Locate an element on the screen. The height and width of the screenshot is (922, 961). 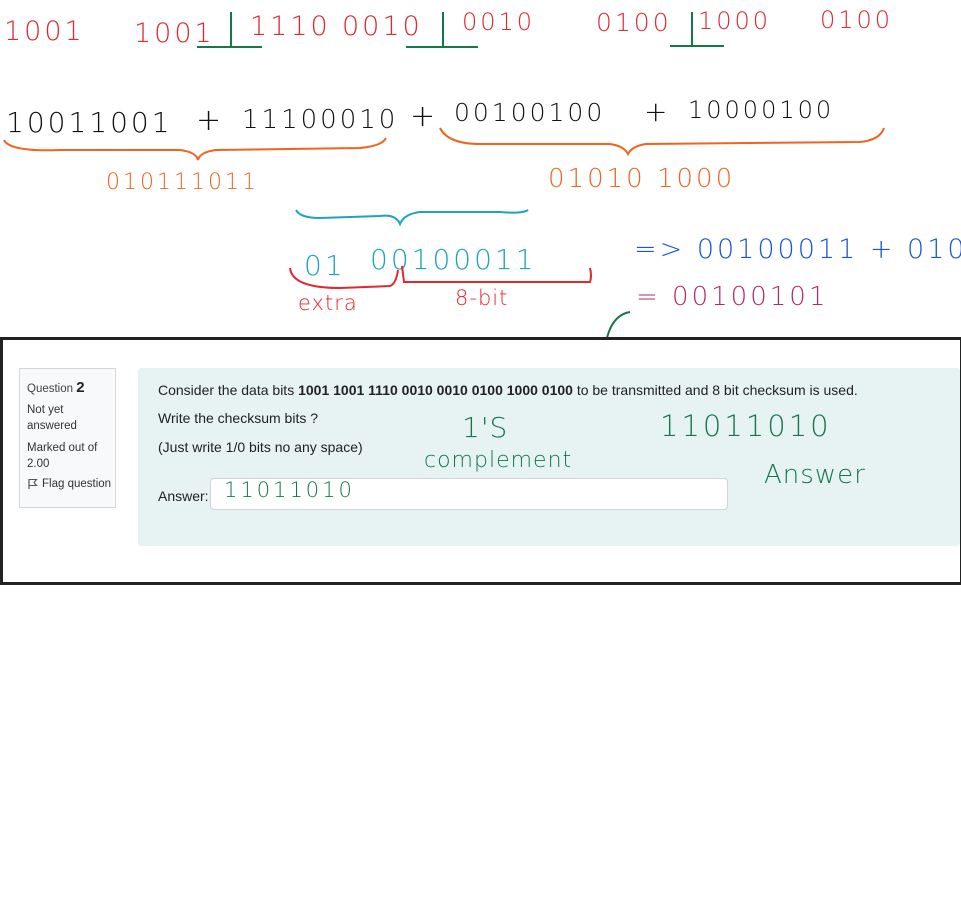
question-marks: Marked out of 2.00 is located at coordinates (62, 456).